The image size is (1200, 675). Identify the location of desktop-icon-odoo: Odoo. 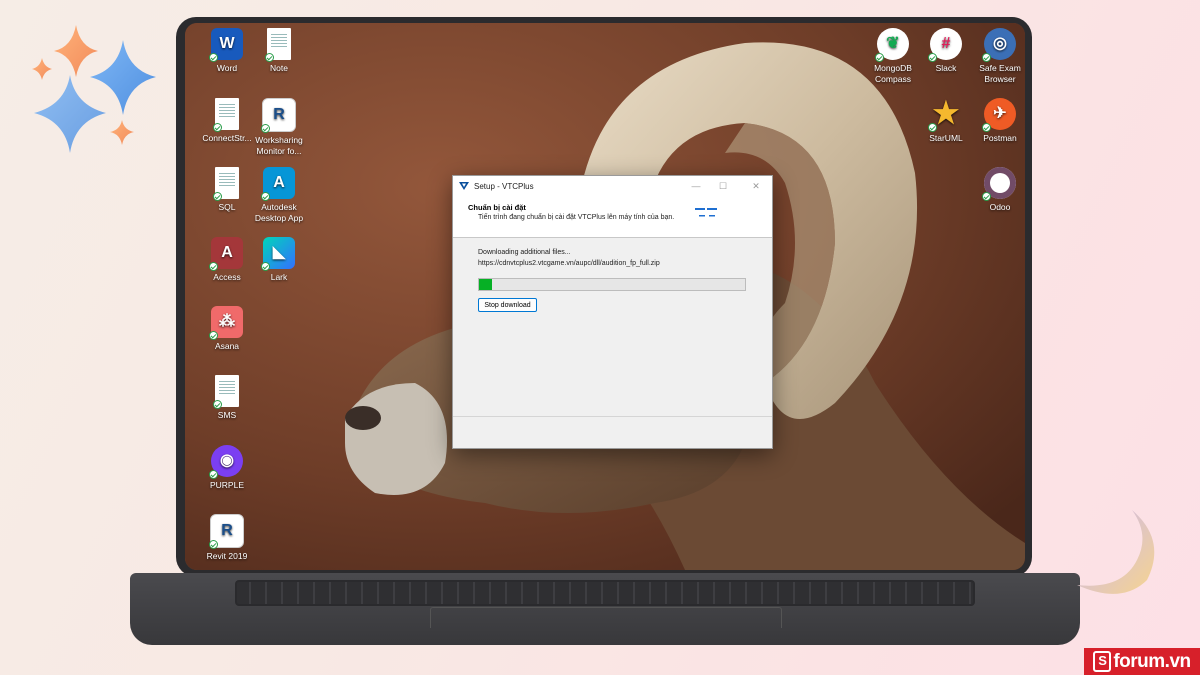
(997, 190).